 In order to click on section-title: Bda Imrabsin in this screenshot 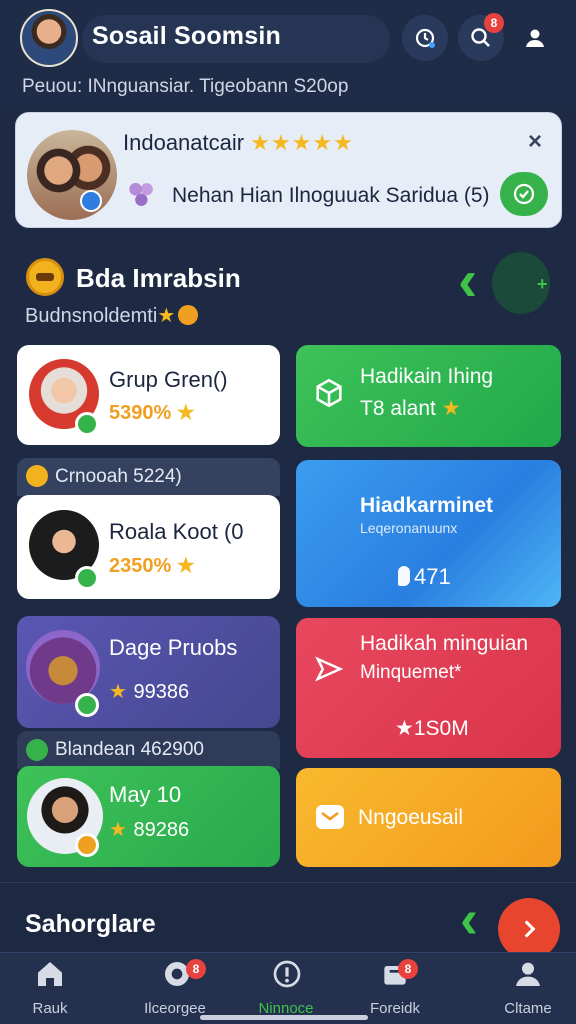, I will do `click(158, 278)`.